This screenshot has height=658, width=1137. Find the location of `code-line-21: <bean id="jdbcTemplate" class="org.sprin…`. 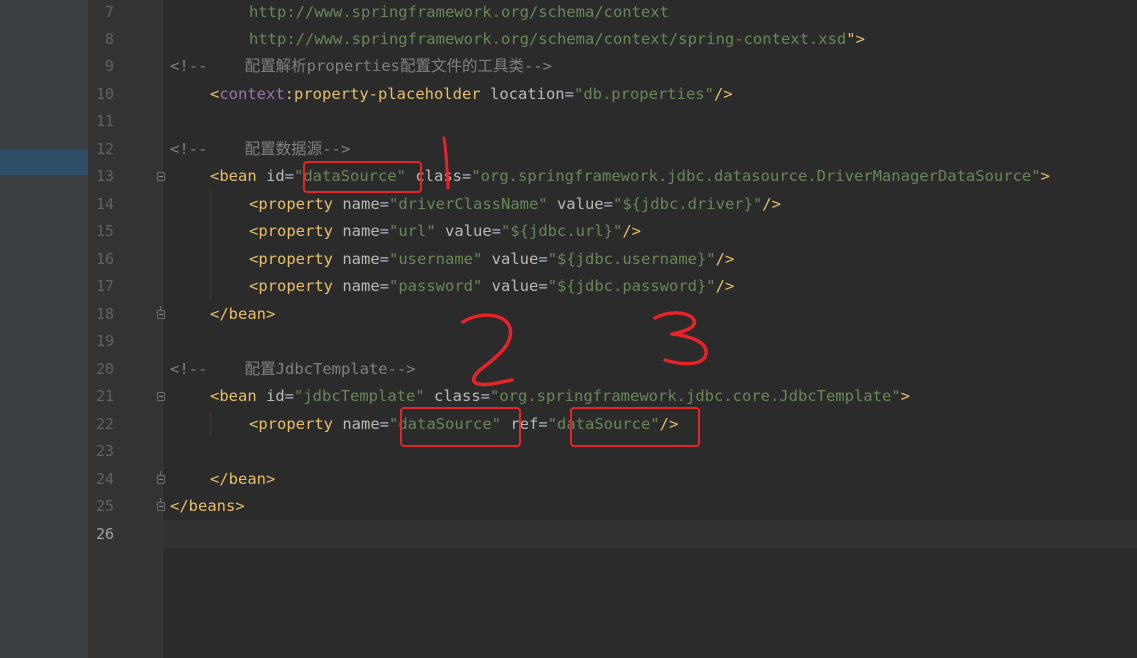

code-line-21: <bean id="jdbcTemplate" class="org.sprin… is located at coordinates (560, 397).